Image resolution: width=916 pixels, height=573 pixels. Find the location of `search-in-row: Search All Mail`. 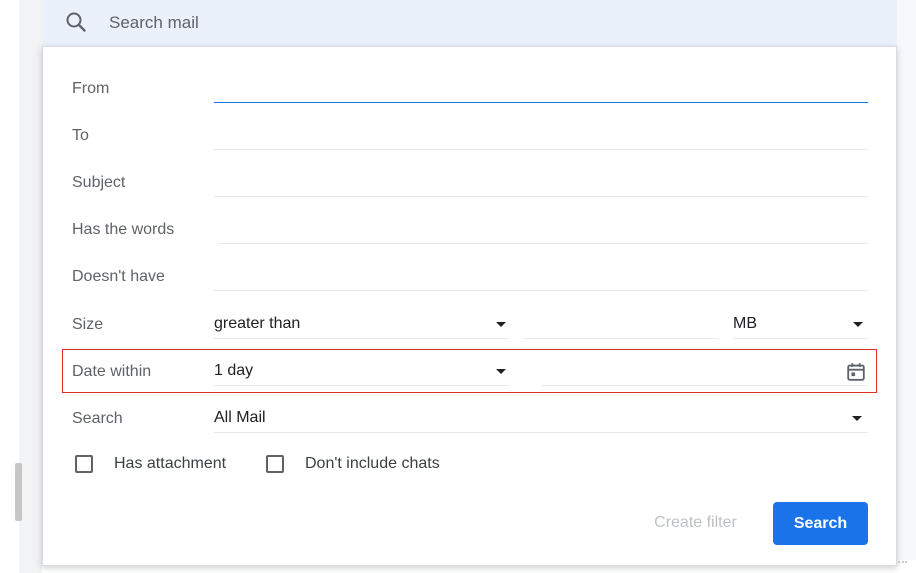

search-in-row: Search All Mail is located at coordinates (470, 418).